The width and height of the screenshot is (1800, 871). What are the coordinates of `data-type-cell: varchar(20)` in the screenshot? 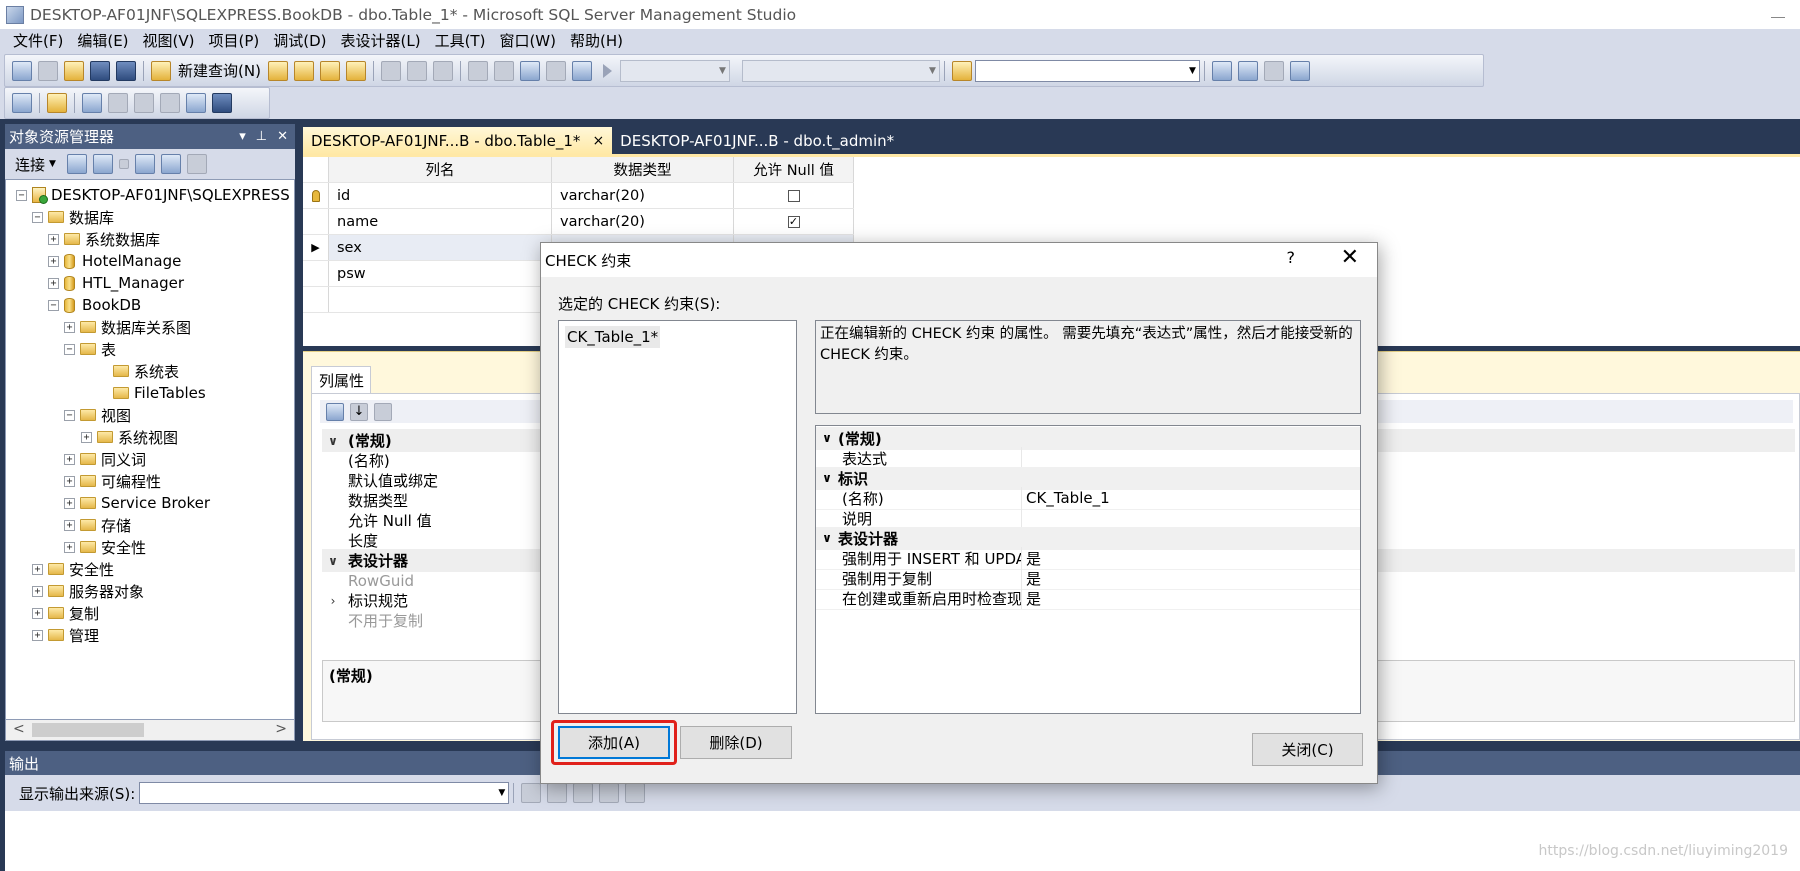 It's located at (643, 195).